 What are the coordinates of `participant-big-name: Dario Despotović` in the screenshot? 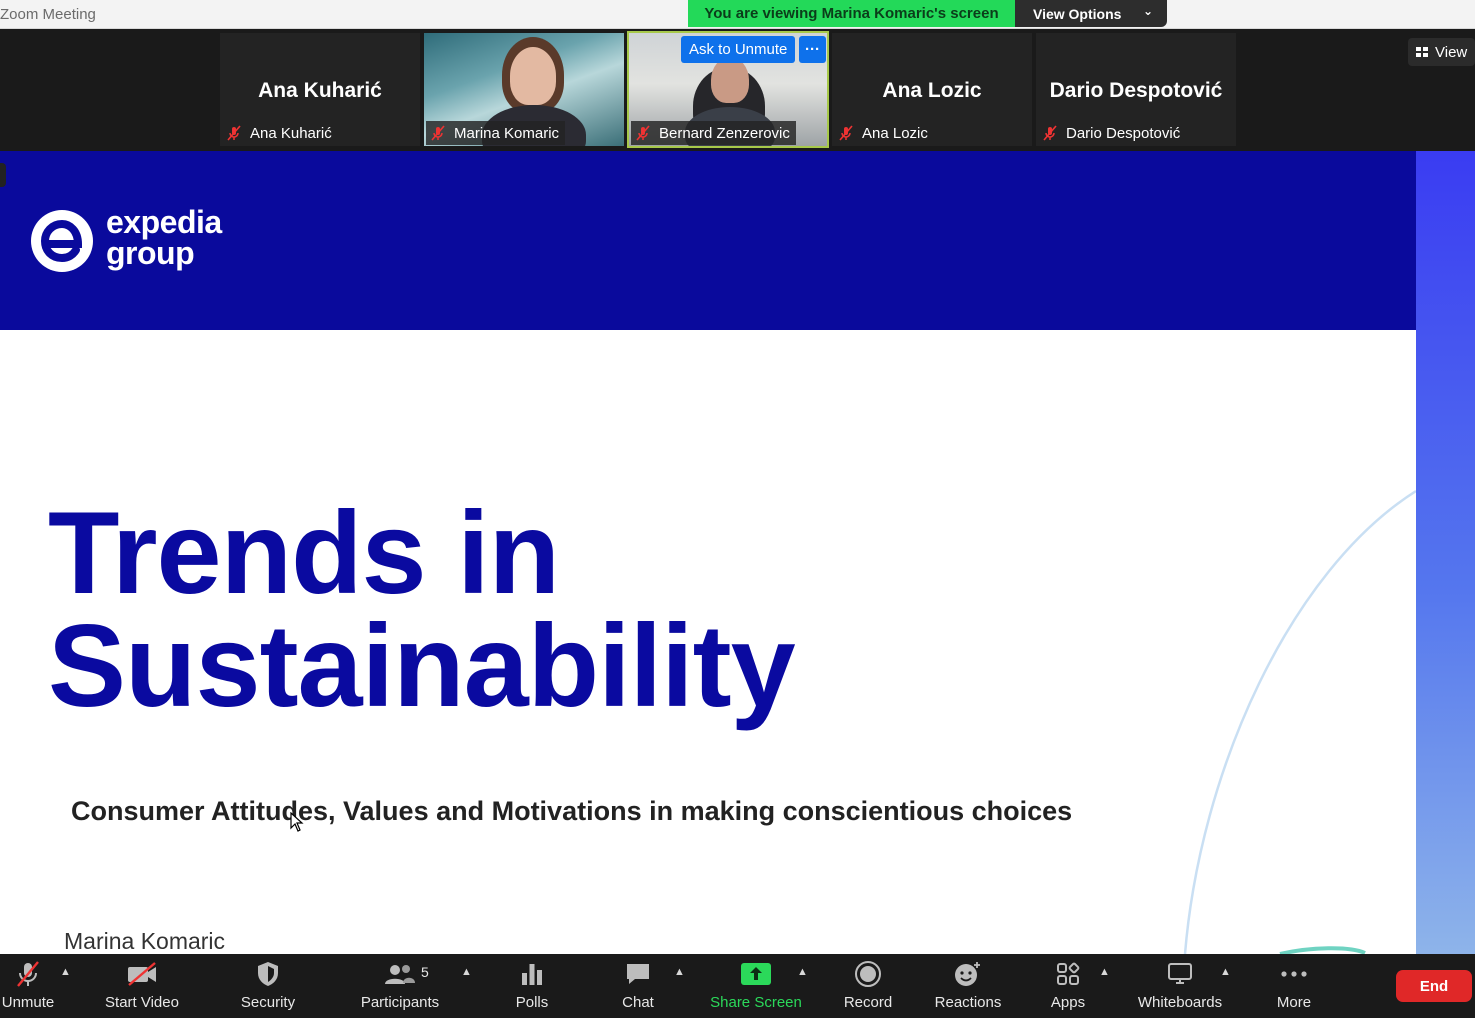 It's located at (1136, 90).